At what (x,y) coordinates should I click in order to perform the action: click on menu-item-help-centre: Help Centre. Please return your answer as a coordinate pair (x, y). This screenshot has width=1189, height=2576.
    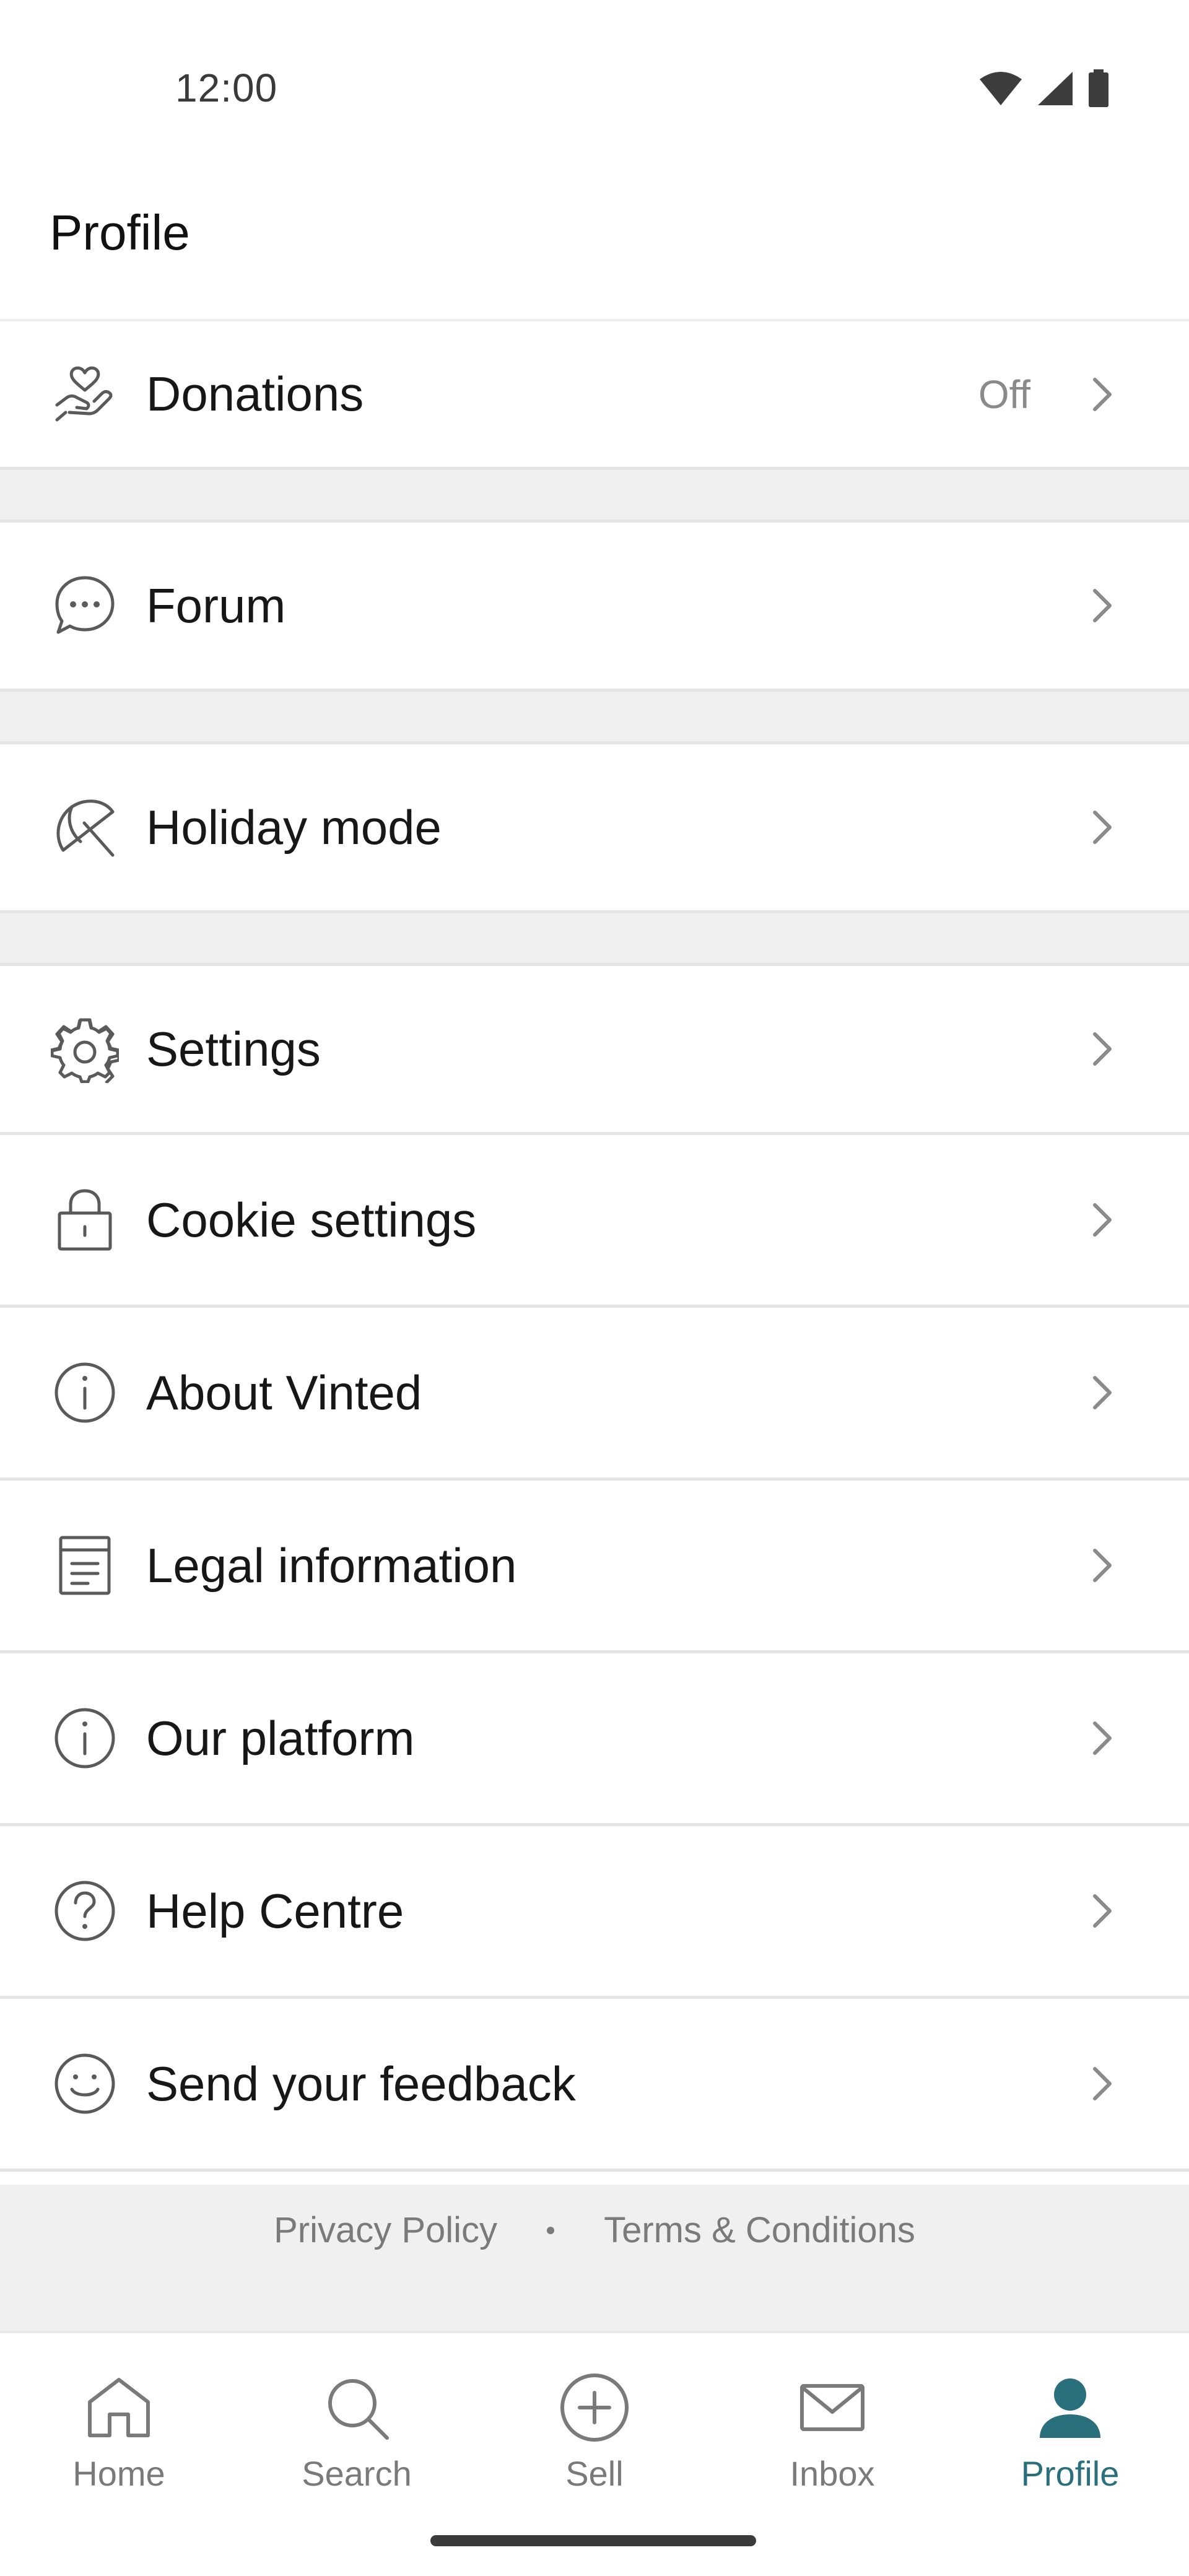
    Looking at the image, I should click on (594, 1912).